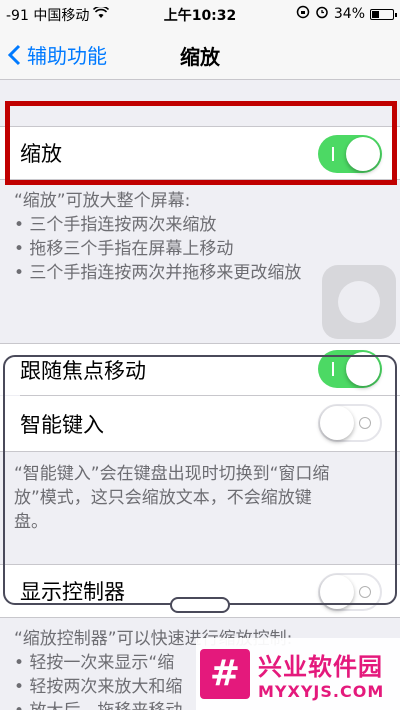  What do you see at coordinates (124, 249) in the screenshot?
I see `zoom-bullet-2: • 拖移三个手指在屏幕上移动` at bounding box center [124, 249].